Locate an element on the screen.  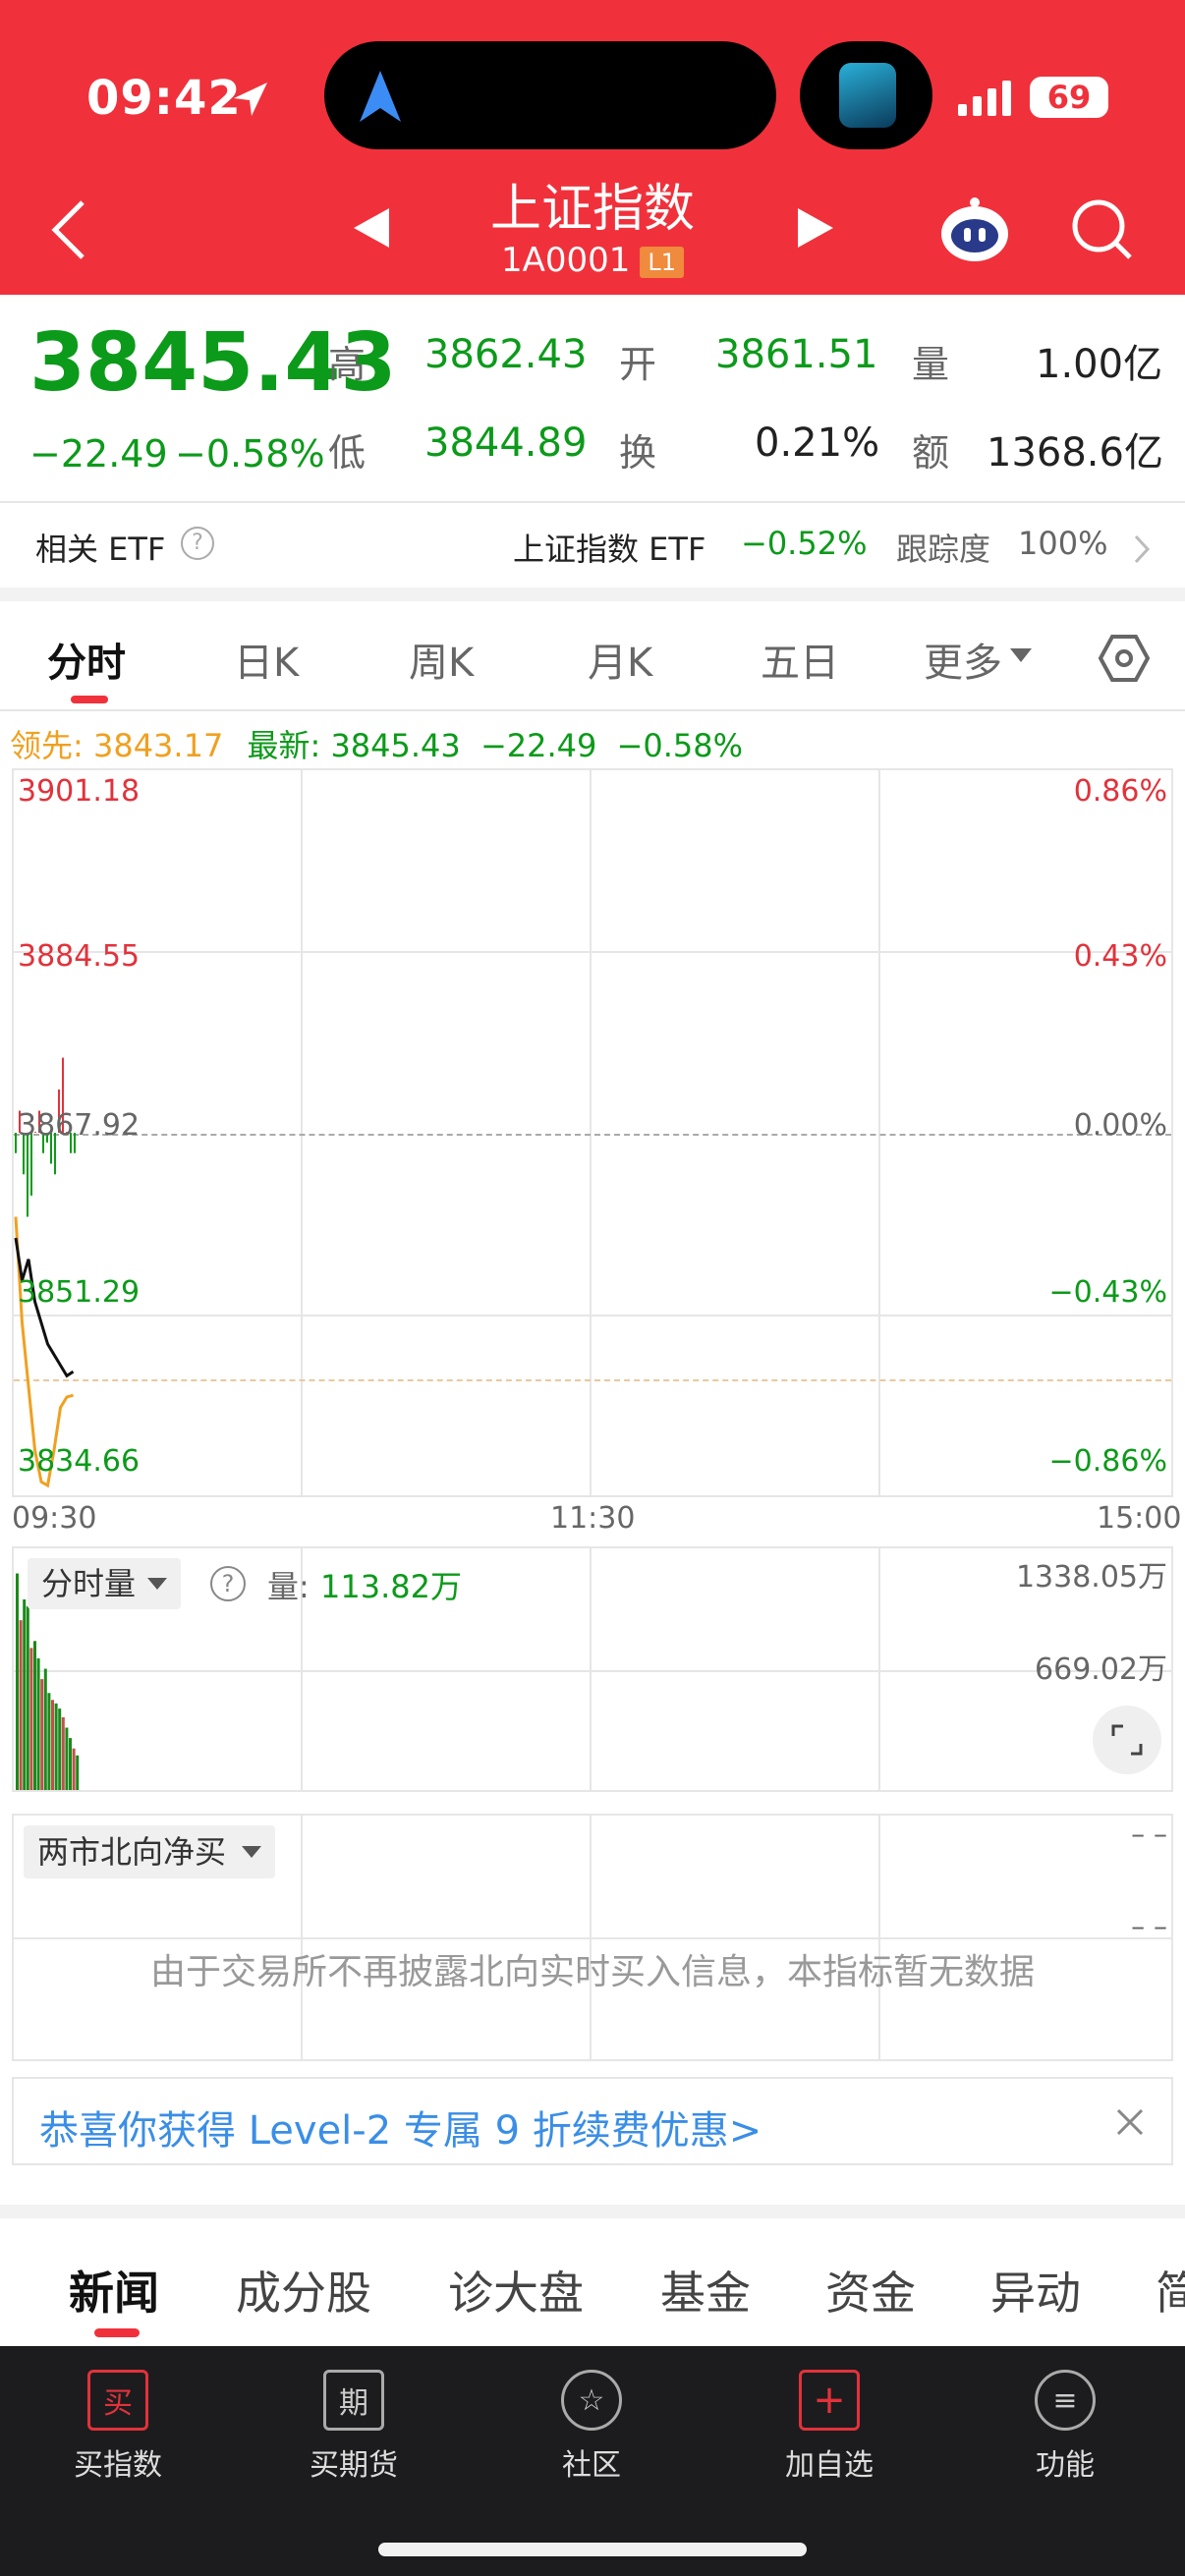
leader-label: 领先: is located at coordinates (47, 745).